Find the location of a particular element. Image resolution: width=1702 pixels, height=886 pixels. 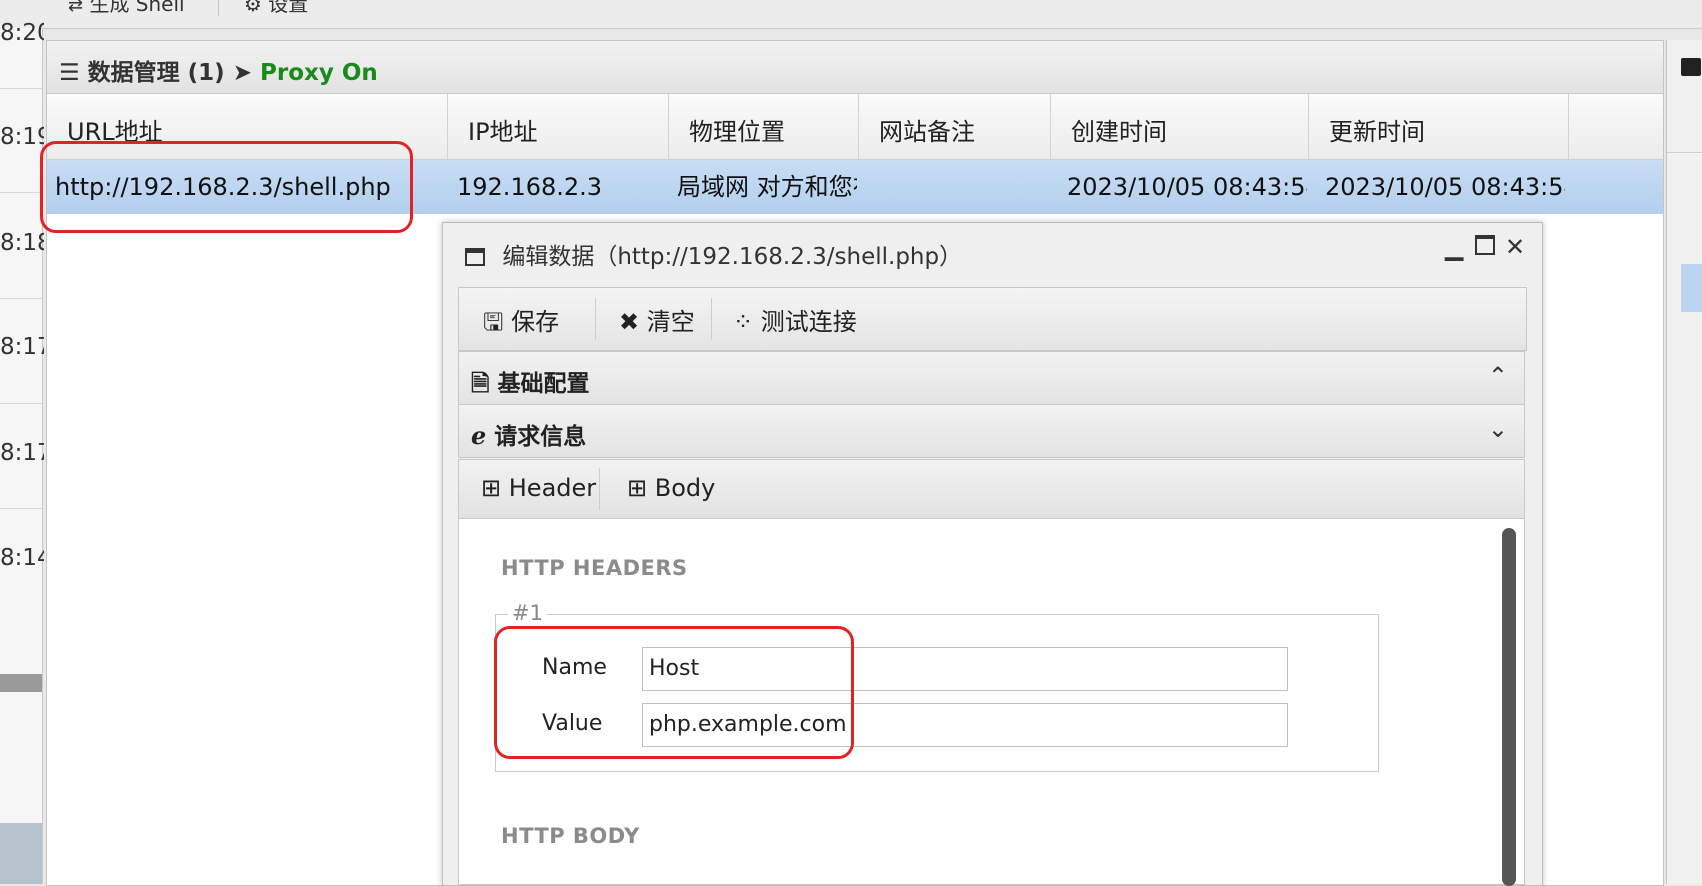

request-info-section: ℯ 请求信息 ⌄ is located at coordinates (991, 431).